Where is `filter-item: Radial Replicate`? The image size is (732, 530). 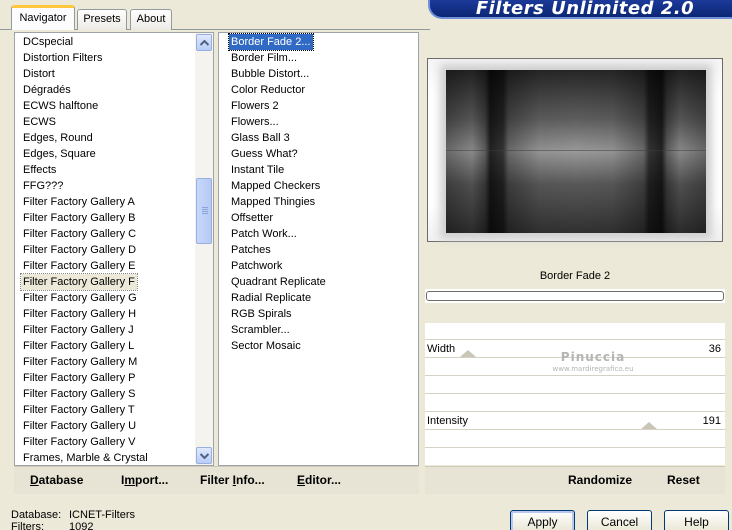
filter-item: Radial Replicate is located at coordinates (271, 298).